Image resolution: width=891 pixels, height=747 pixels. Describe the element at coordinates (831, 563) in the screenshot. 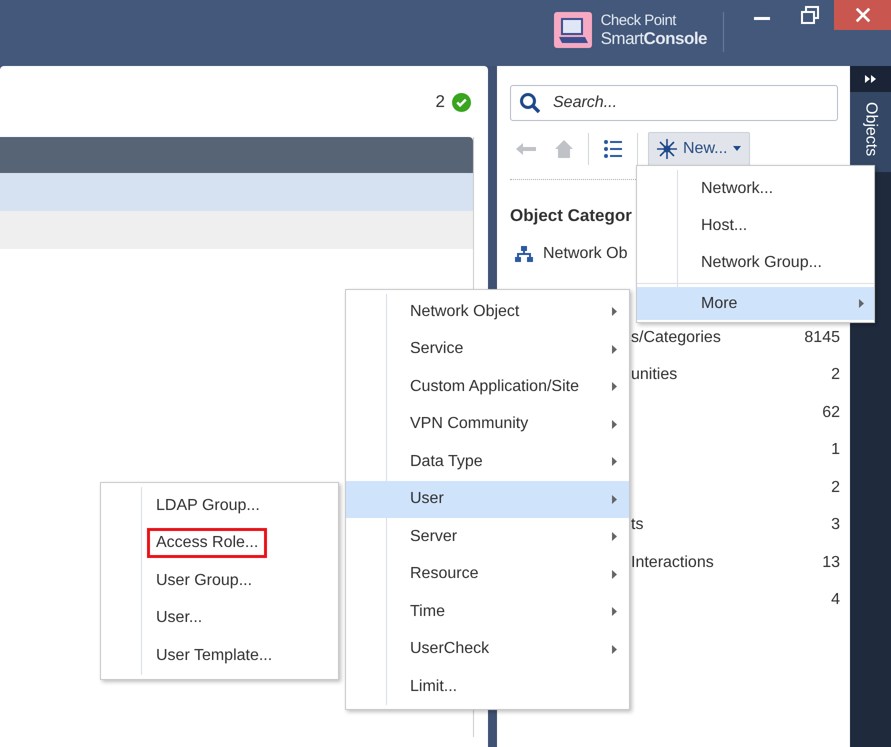

I see `category-count: 13` at that location.